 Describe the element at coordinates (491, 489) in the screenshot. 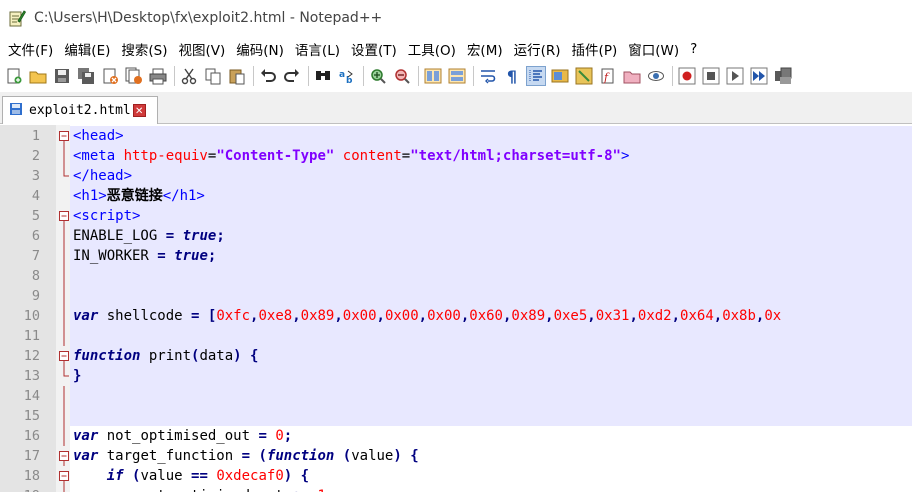

I see `code-text: not_optimised_out += 1;` at that location.